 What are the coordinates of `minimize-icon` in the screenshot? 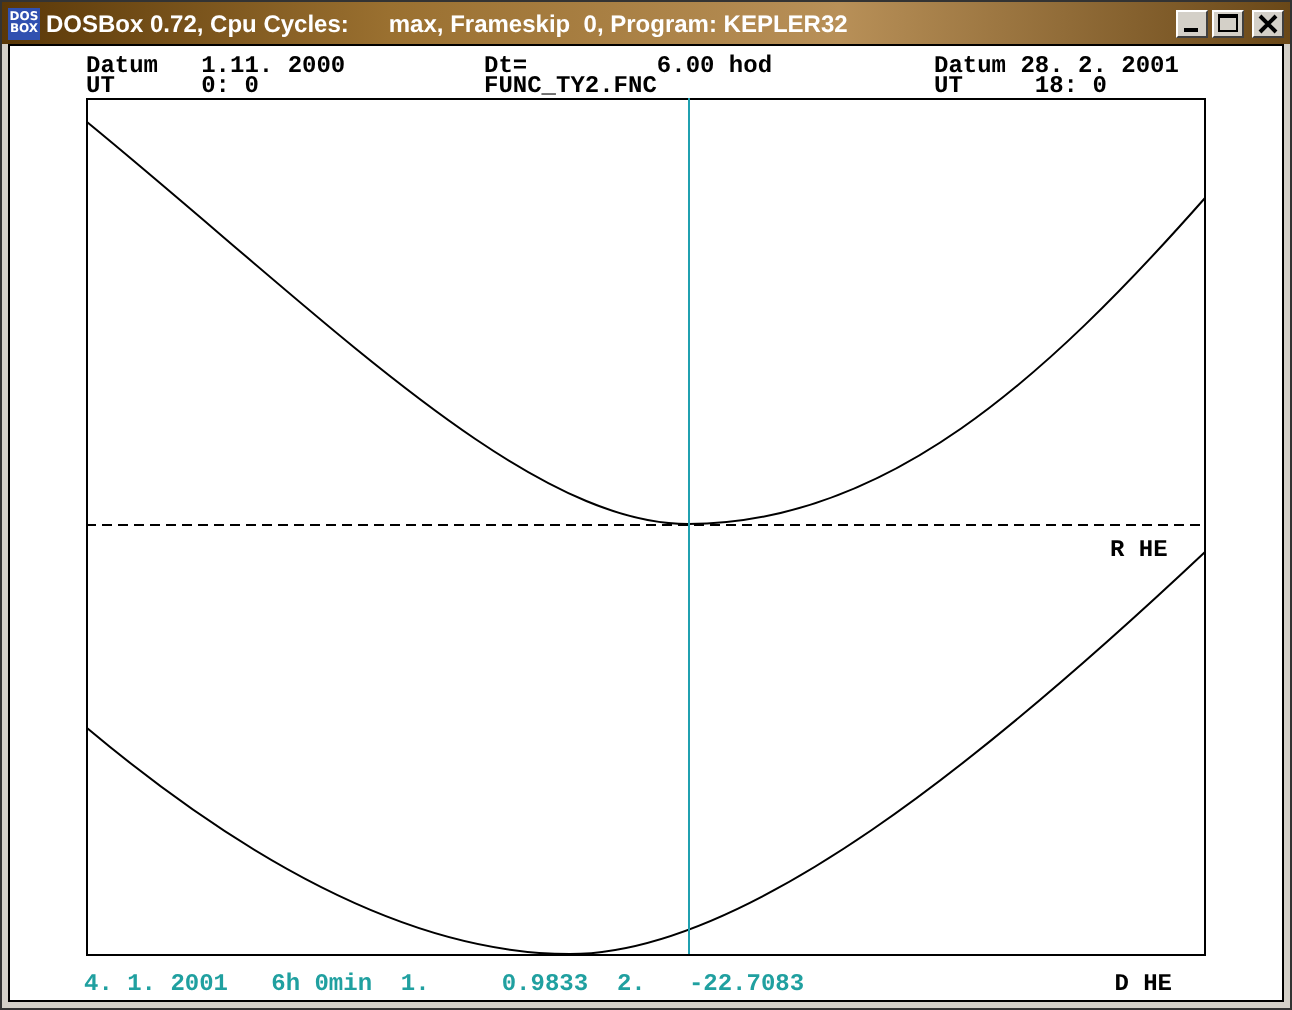 It's located at (1190, 30).